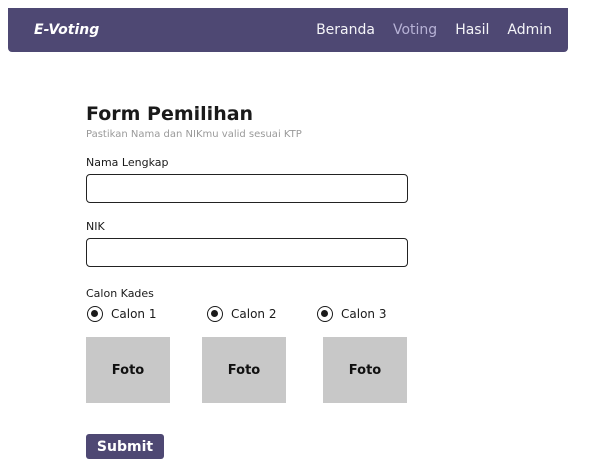 This screenshot has height=460, width=594. I want to click on nav-link-beranda: Beranda, so click(345, 30).